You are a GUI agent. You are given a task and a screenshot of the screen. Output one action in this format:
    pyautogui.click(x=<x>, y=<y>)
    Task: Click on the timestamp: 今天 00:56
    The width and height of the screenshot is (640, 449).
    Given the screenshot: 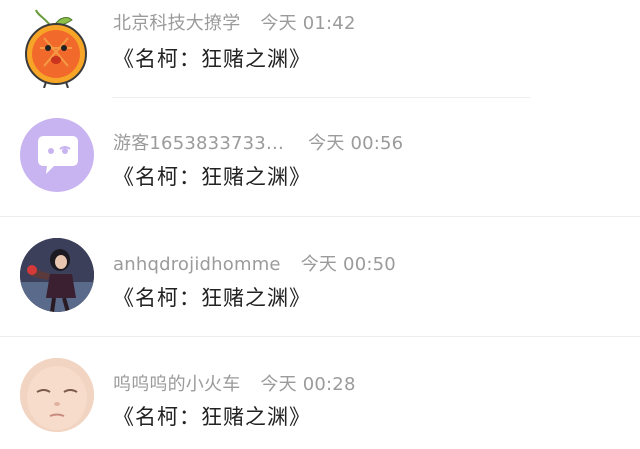 What is the action you would take?
    pyautogui.click(x=356, y=143)
    